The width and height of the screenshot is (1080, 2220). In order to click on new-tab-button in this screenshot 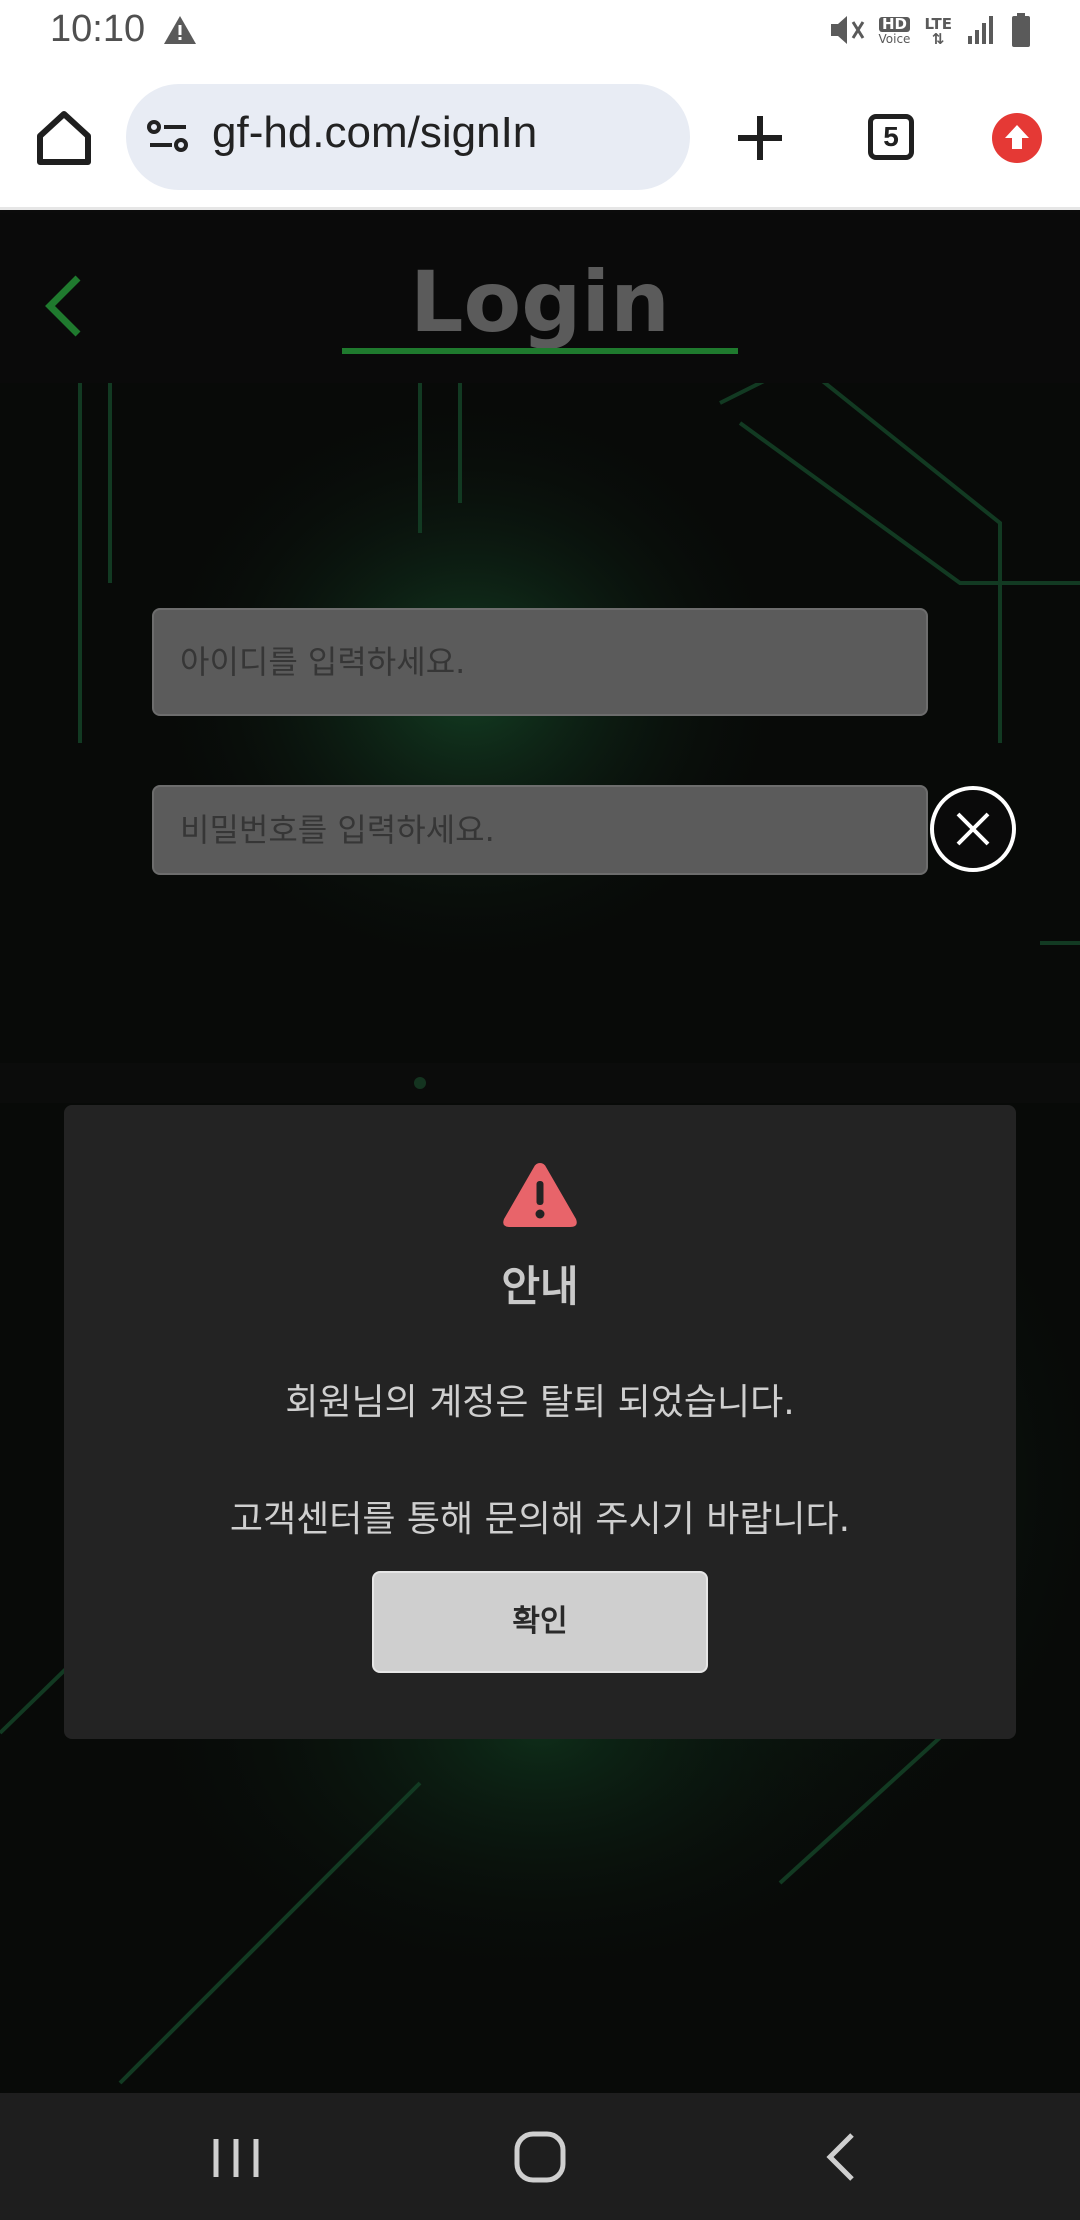, I will do `click(760, 140)`.